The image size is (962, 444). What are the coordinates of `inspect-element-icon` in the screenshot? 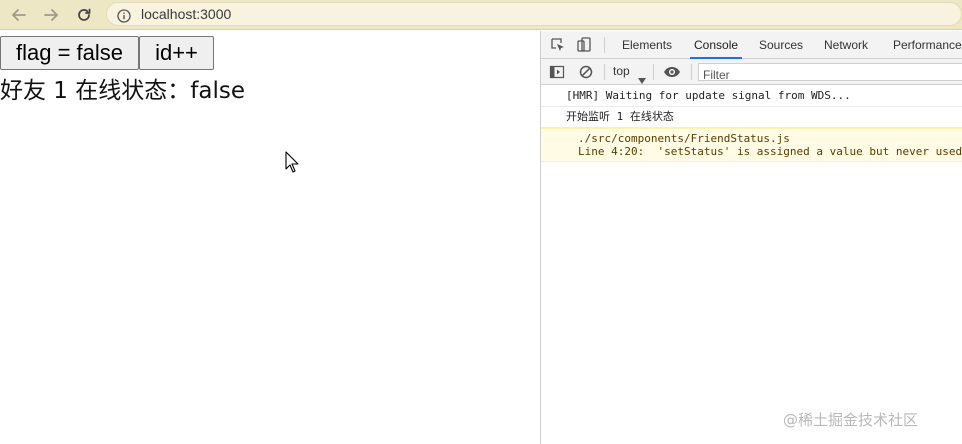 It's located at (558, 45).